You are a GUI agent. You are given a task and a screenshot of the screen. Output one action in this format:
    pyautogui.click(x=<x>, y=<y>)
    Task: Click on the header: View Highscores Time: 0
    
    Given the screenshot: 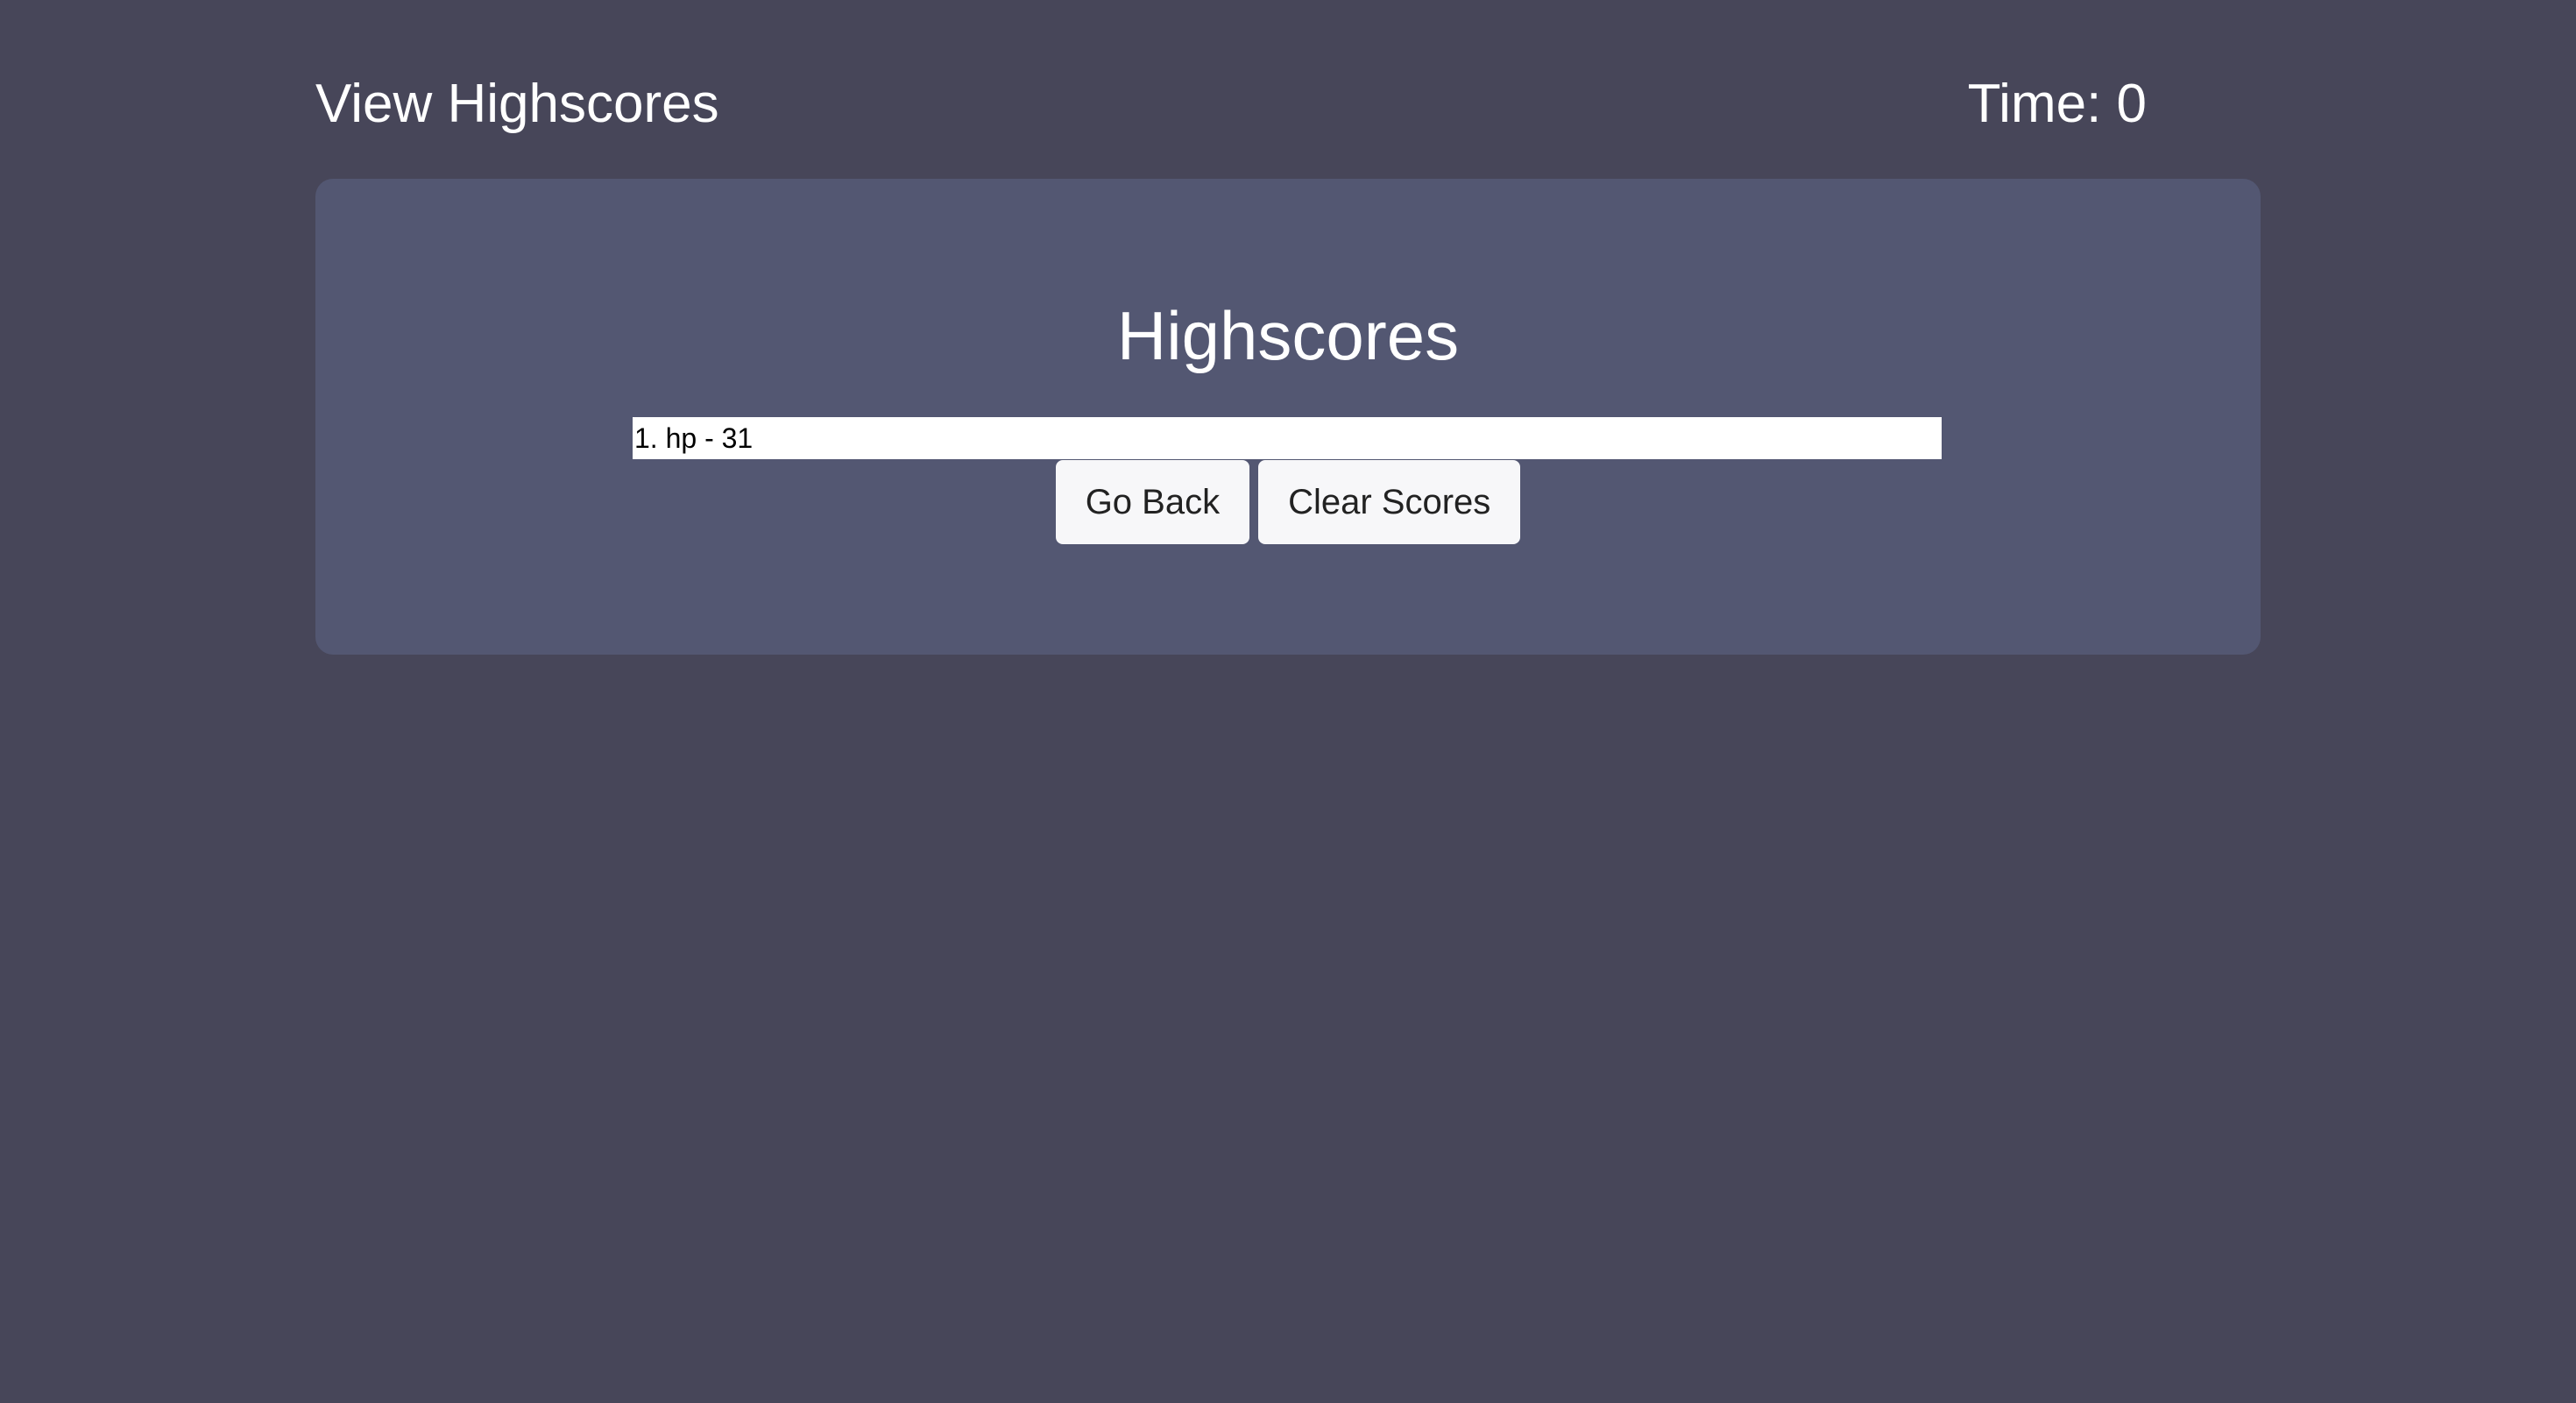 What is the action you would take?
    pyautogui.click(x=1288, y=105)
    